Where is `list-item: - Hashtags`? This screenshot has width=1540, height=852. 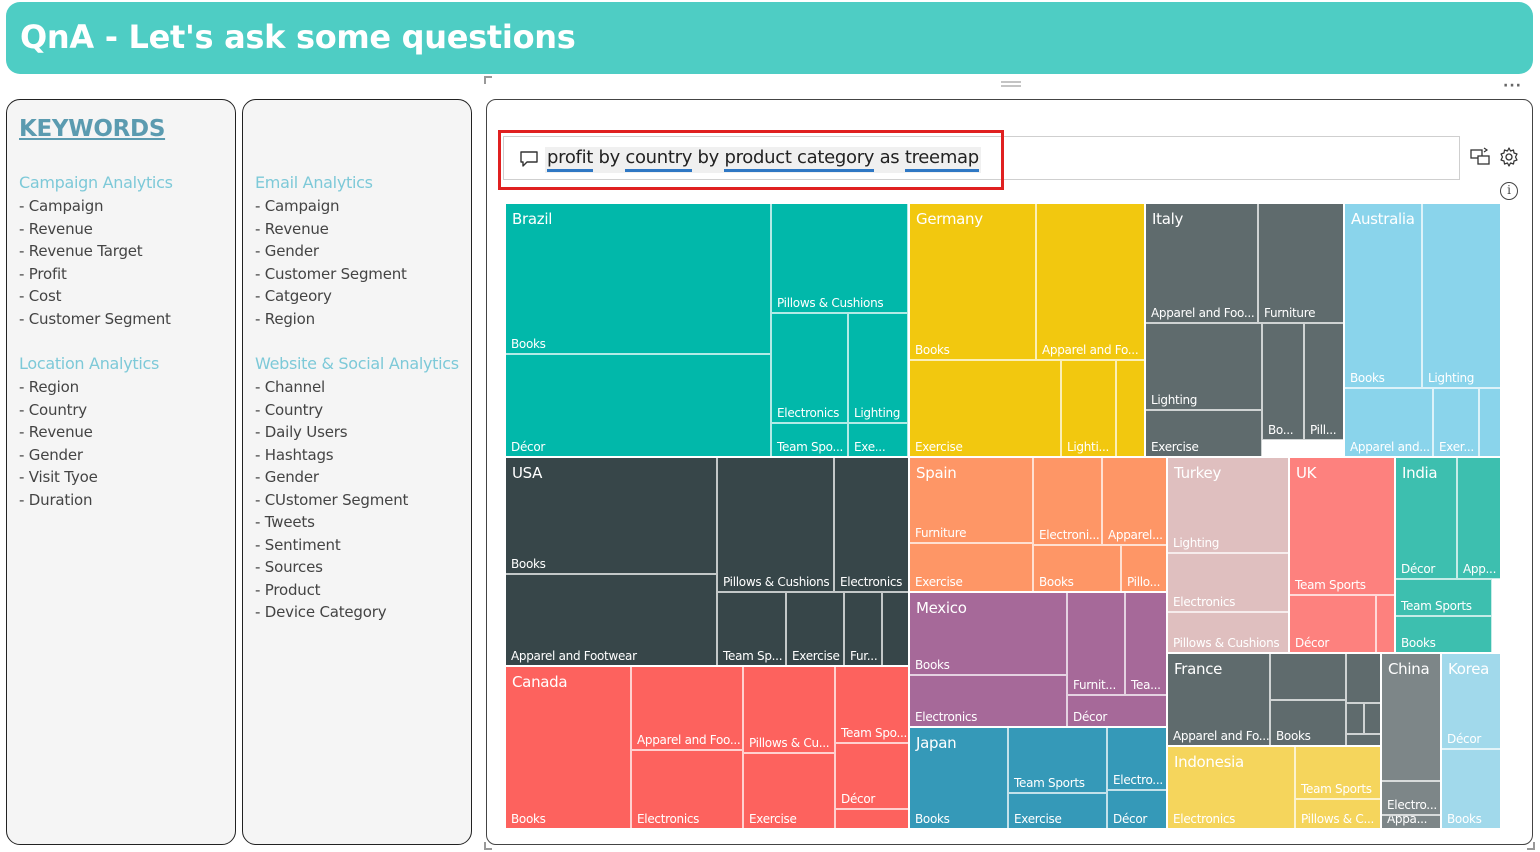 list-item: - Hashtags is located at coordinates (294, 454).